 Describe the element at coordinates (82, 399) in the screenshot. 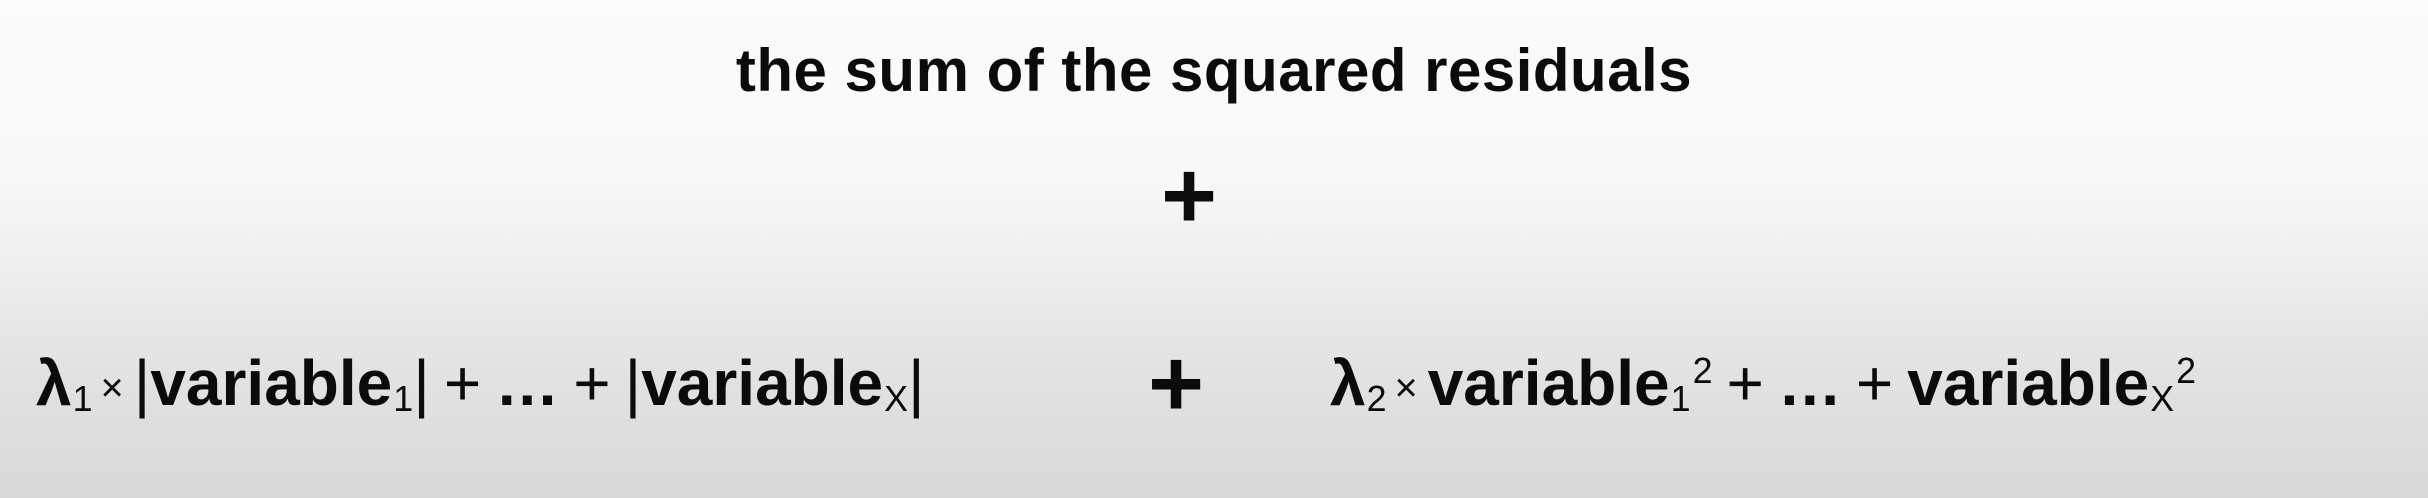

I see `lambda-subscript: 1` at that location.